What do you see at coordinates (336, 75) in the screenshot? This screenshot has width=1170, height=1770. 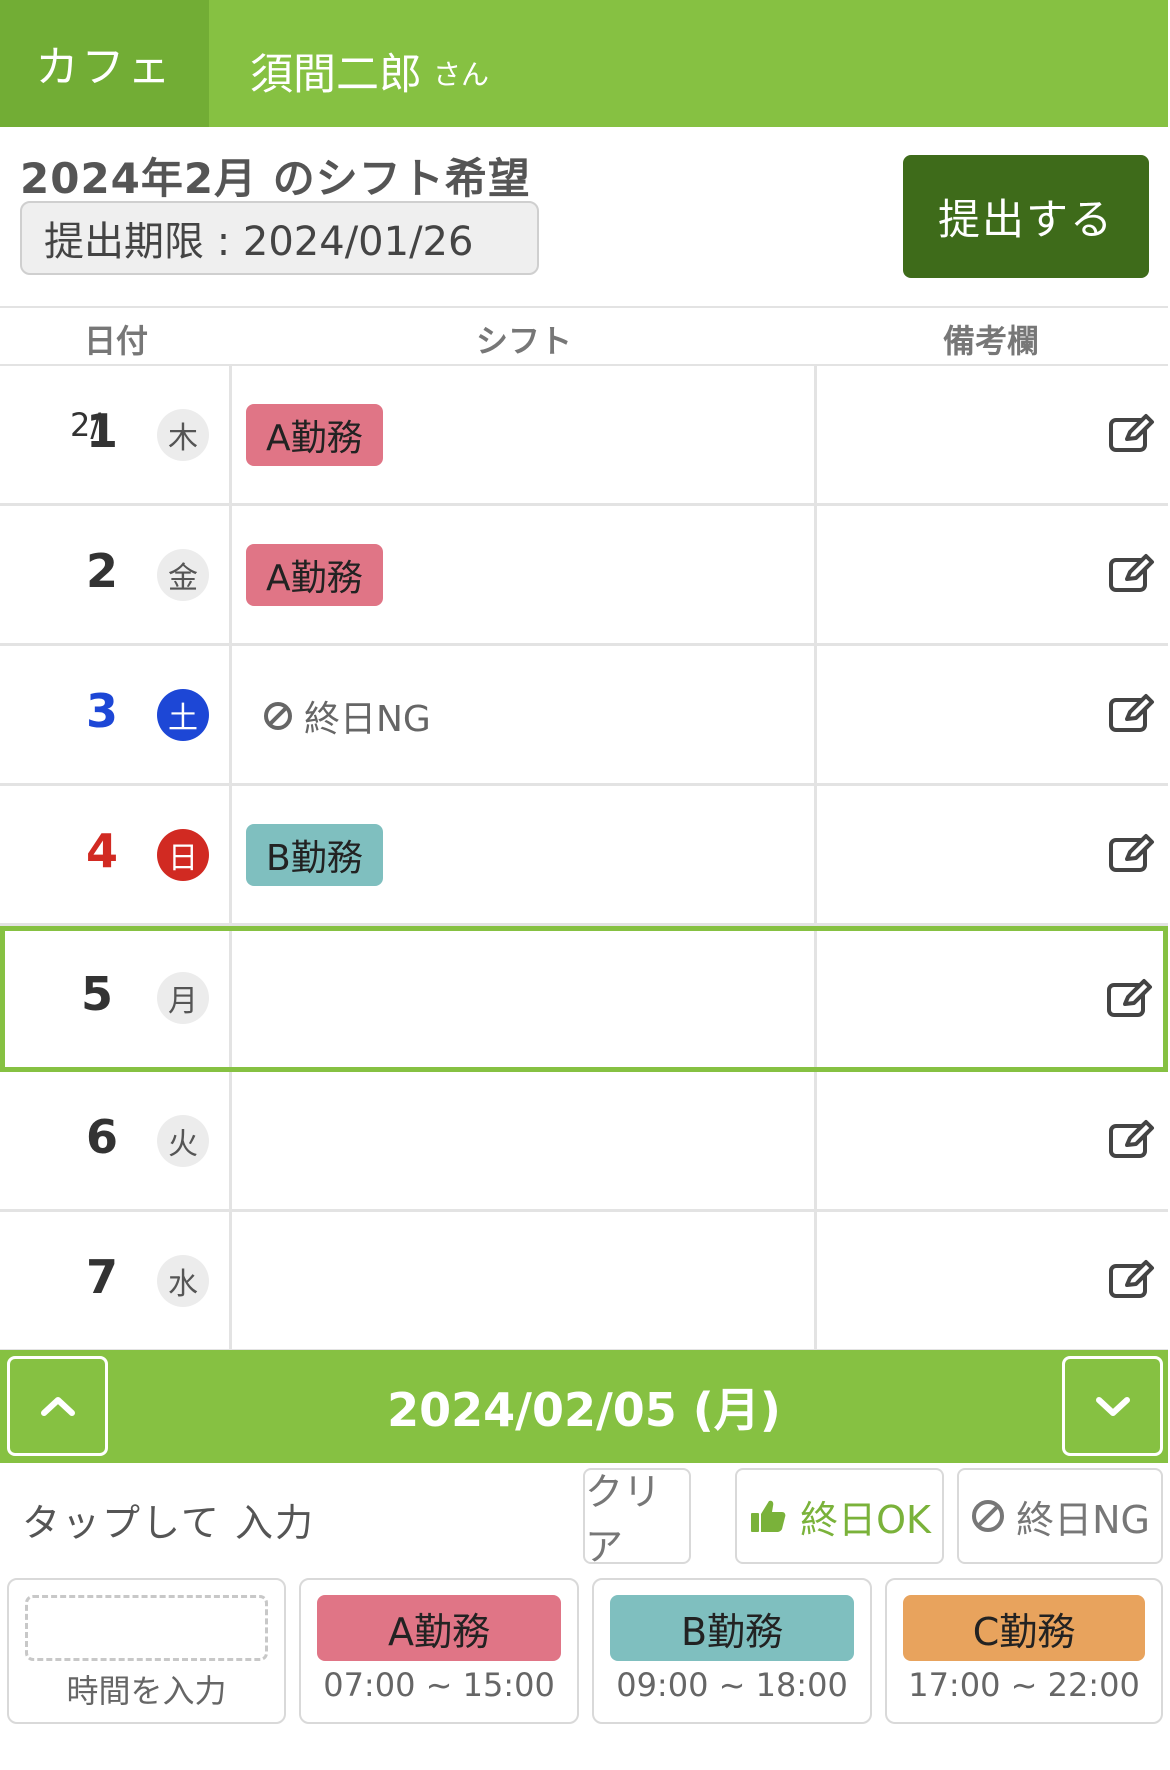 I see `user-name: 須間二郎` at bounding box center [336, 75].